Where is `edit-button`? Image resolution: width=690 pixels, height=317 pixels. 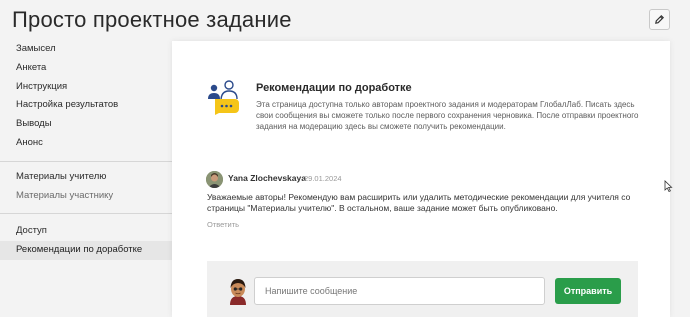 edit-button is located at coordinates (659, 19).